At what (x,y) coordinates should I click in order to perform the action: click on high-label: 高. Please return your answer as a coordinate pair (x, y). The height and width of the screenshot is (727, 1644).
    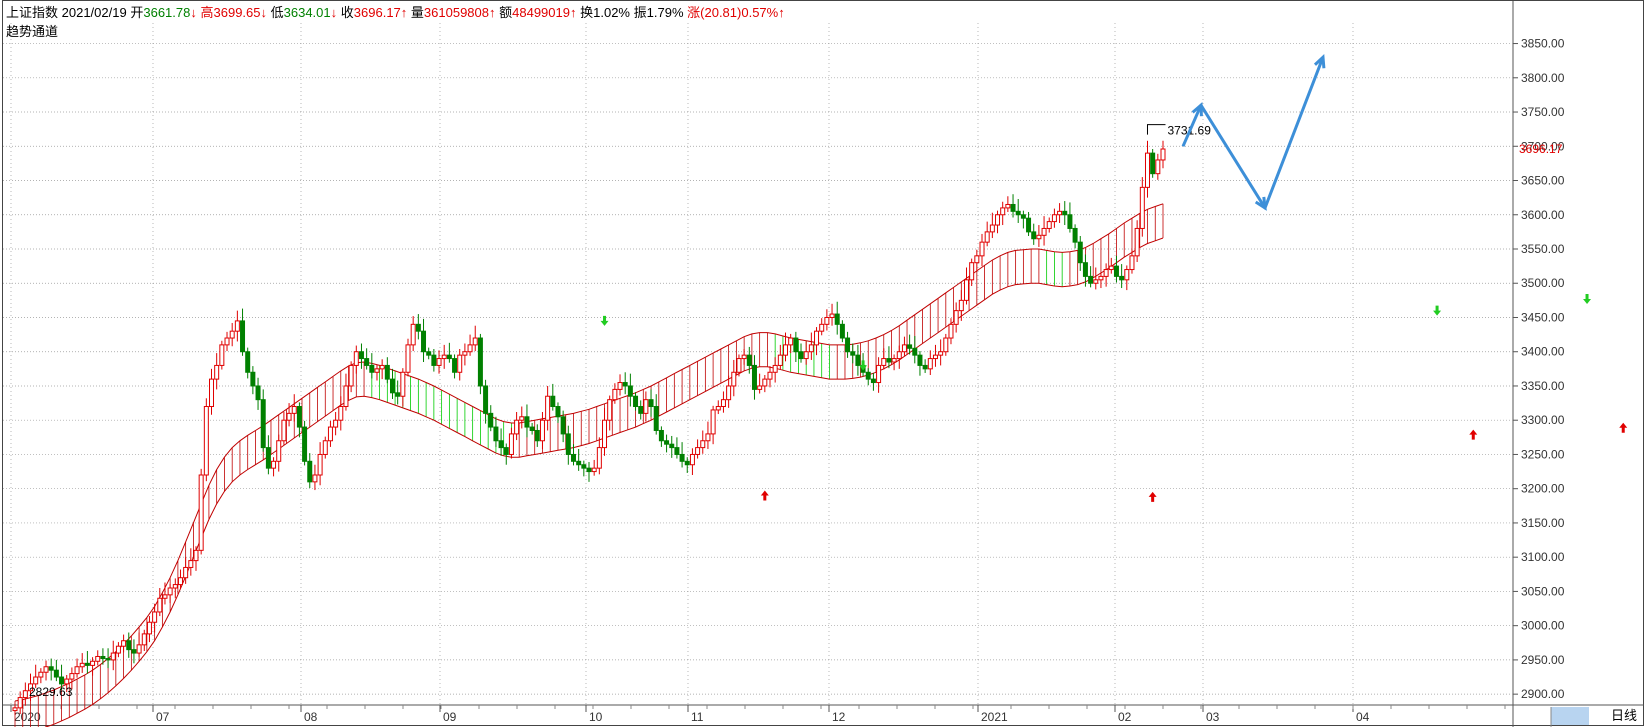
    Looking at the image, I should click on (207, 12).